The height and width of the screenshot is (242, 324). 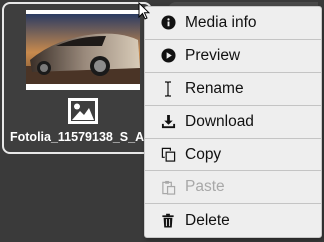 I want to click on menu-item-delete: Delete, so click(x=233, y=220).